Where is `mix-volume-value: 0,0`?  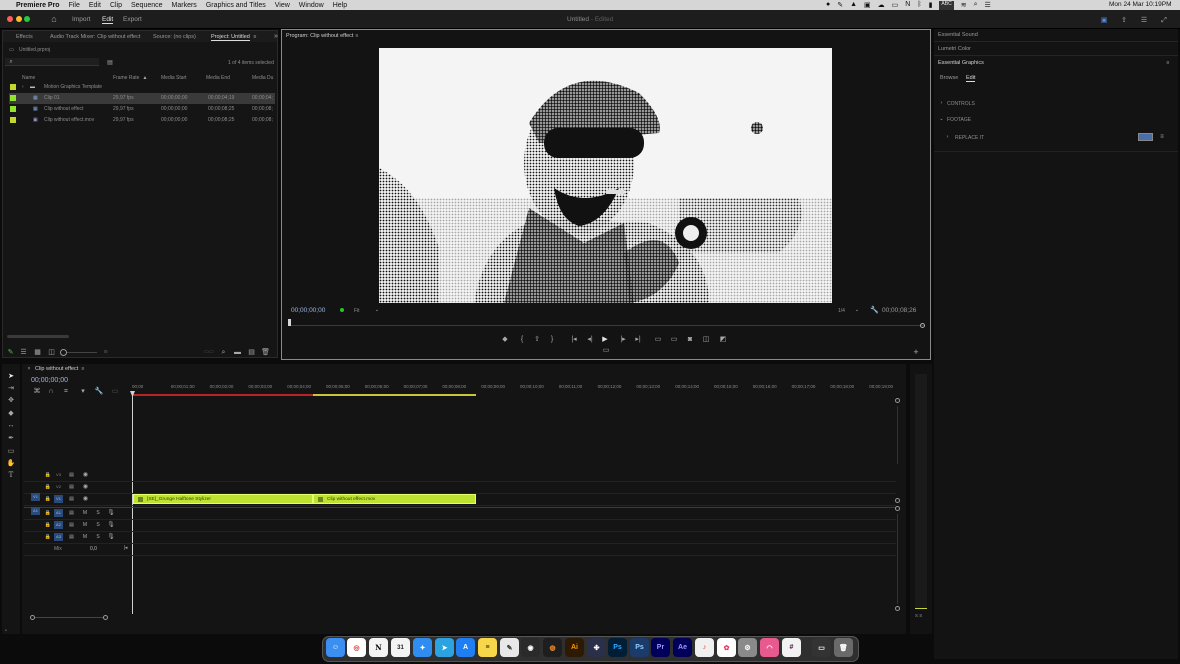 mix-volume-value: 0,0 is located at coordinates (93, 549).